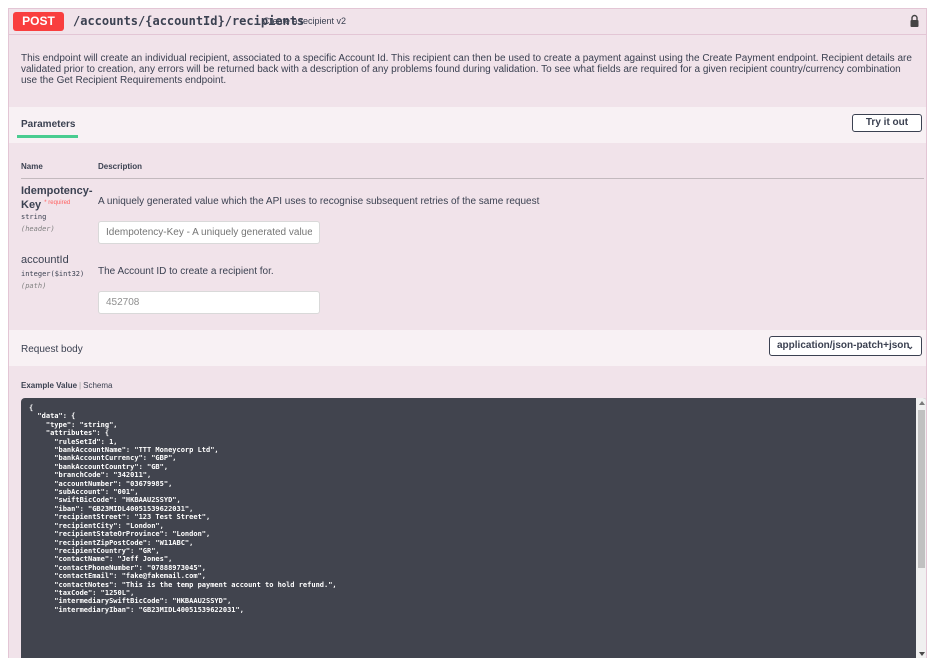 This screenshot has height=658, width=927. What do you see at coordinates (31, 205) in the screenshot?
I see `param-name-key: Key` at bounding box center [31, 205].